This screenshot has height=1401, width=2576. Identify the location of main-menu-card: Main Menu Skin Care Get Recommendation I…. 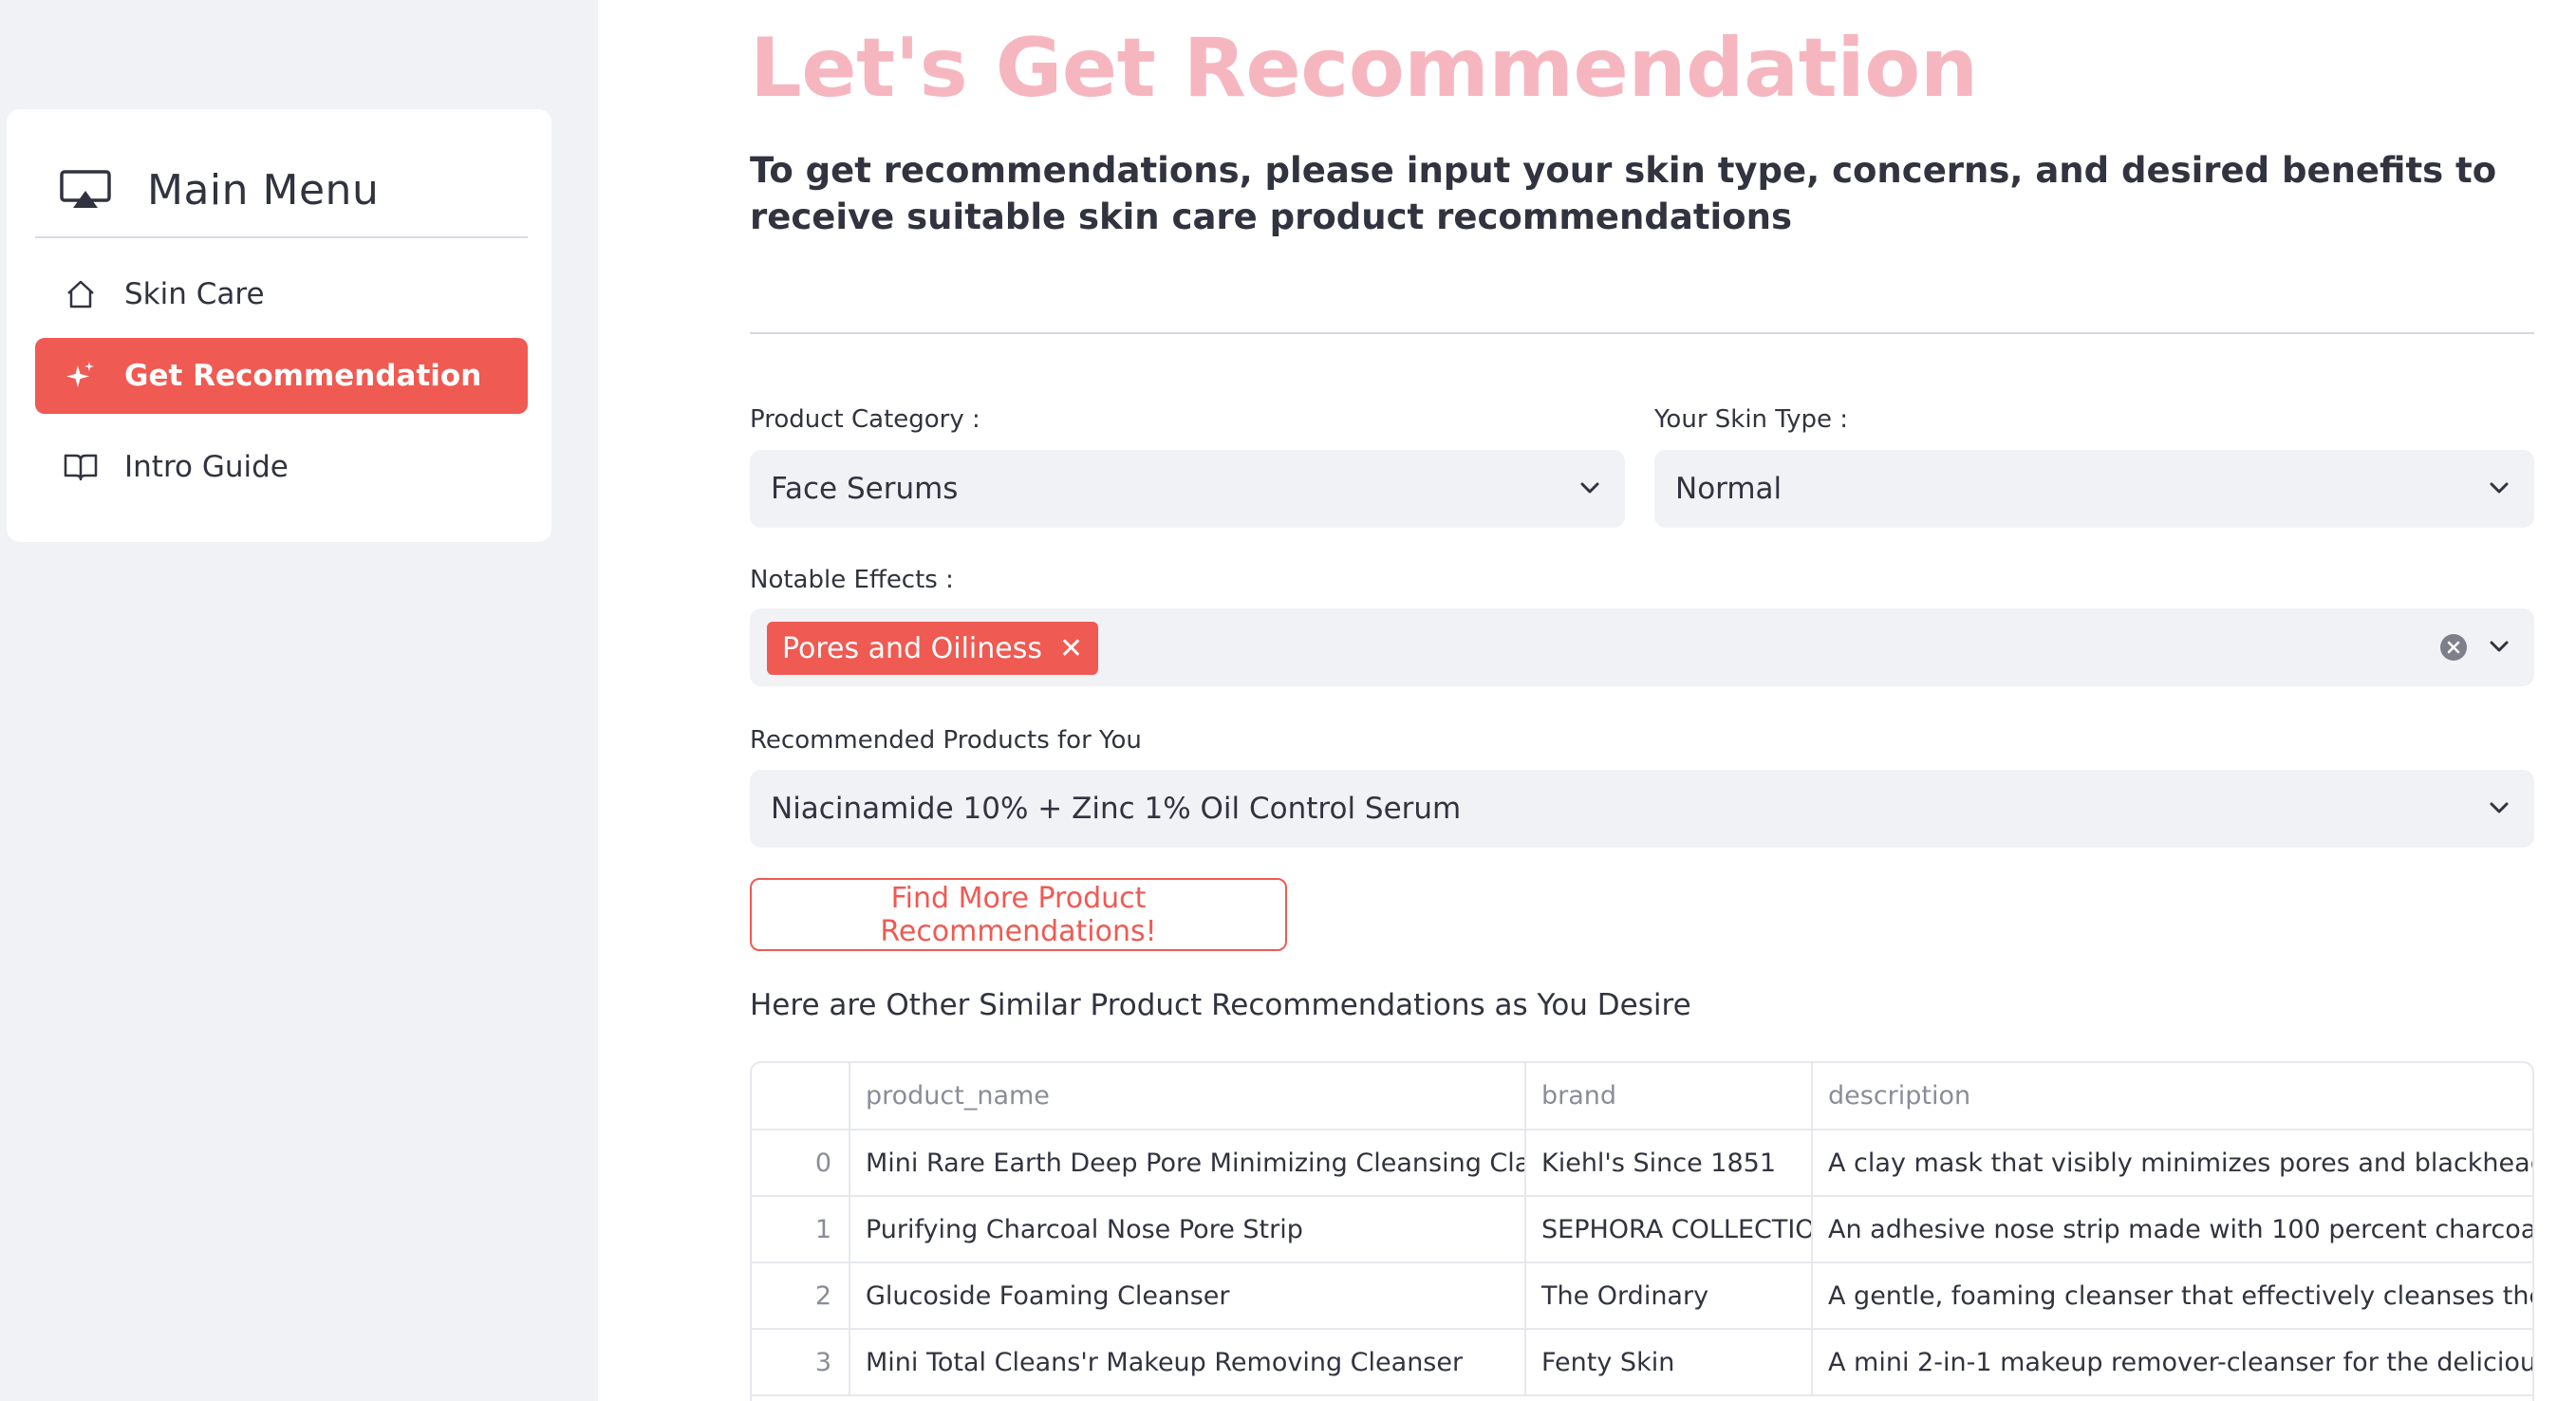
(279, 325).